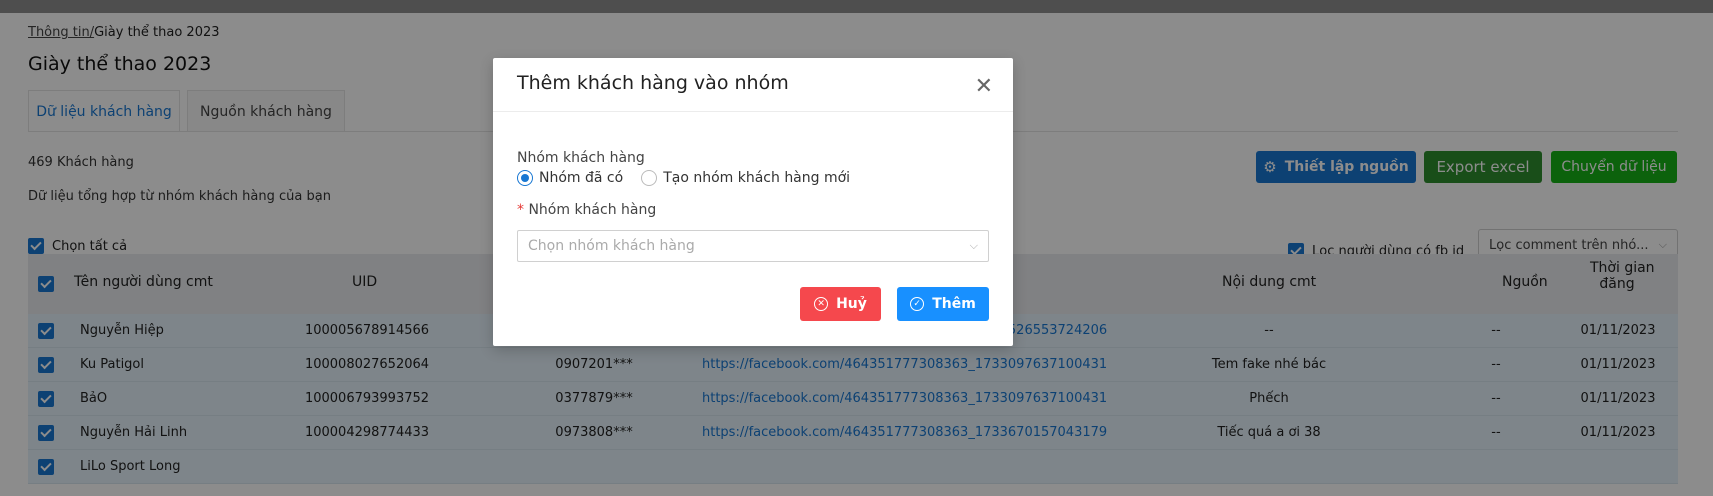 Image resolution: width=1713 pixels, height=496 pixels. What do you see at coordinates (592, 210) in the screenshot?
I see `required-group-text: Nhóm khách hàng` at bounding box center [592, 210].